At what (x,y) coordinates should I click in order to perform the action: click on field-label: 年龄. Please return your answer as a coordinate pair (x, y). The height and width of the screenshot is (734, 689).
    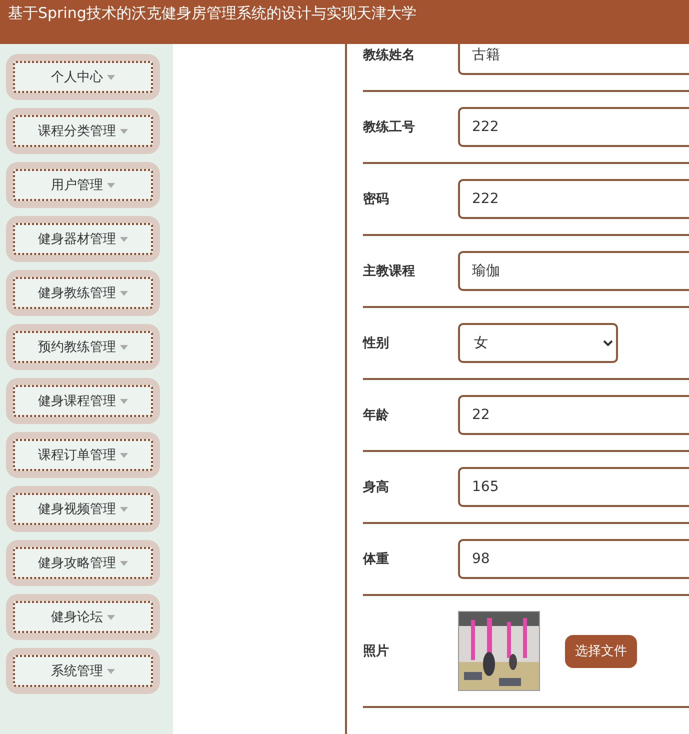
    Looking at the image, I should click on (376, 415).